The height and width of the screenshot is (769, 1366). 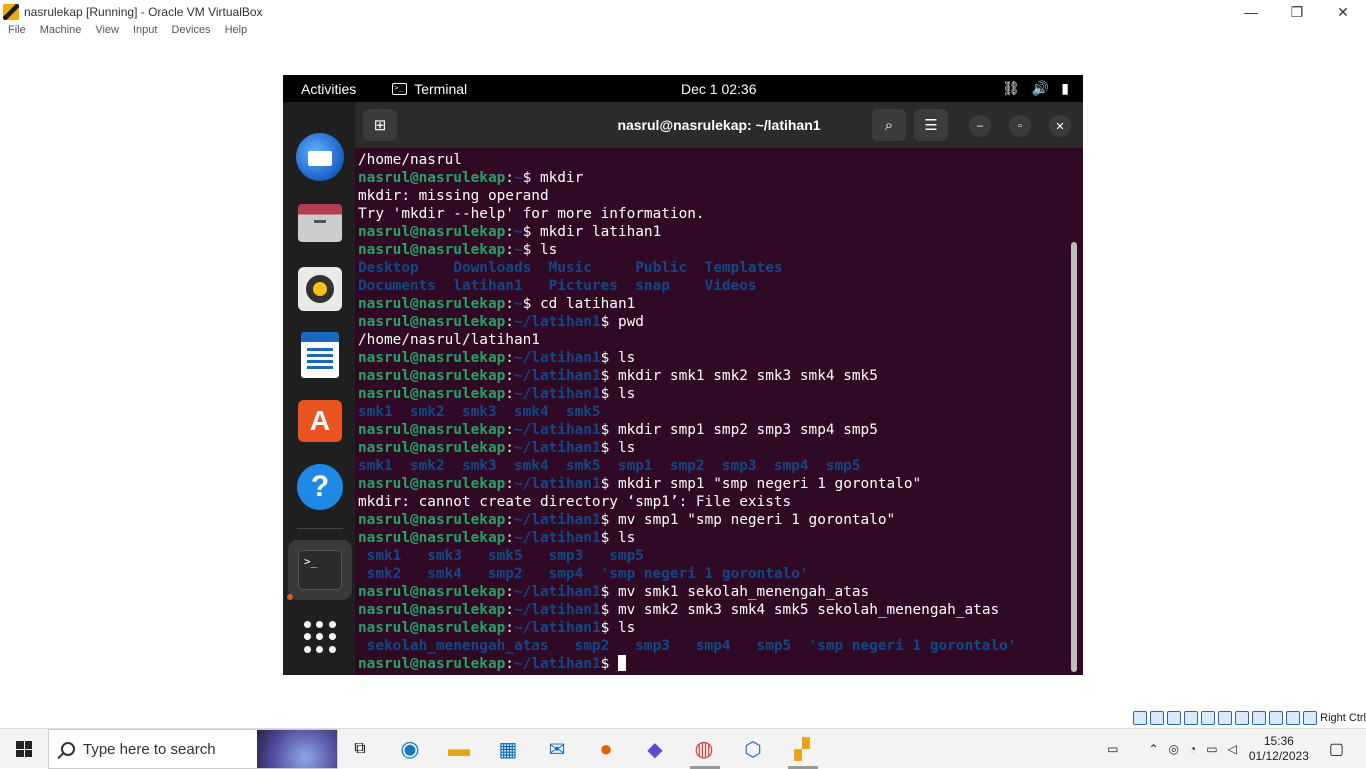 I want to click on app-menu-terminal: >_ Terminal, so click(x=429, y=89).